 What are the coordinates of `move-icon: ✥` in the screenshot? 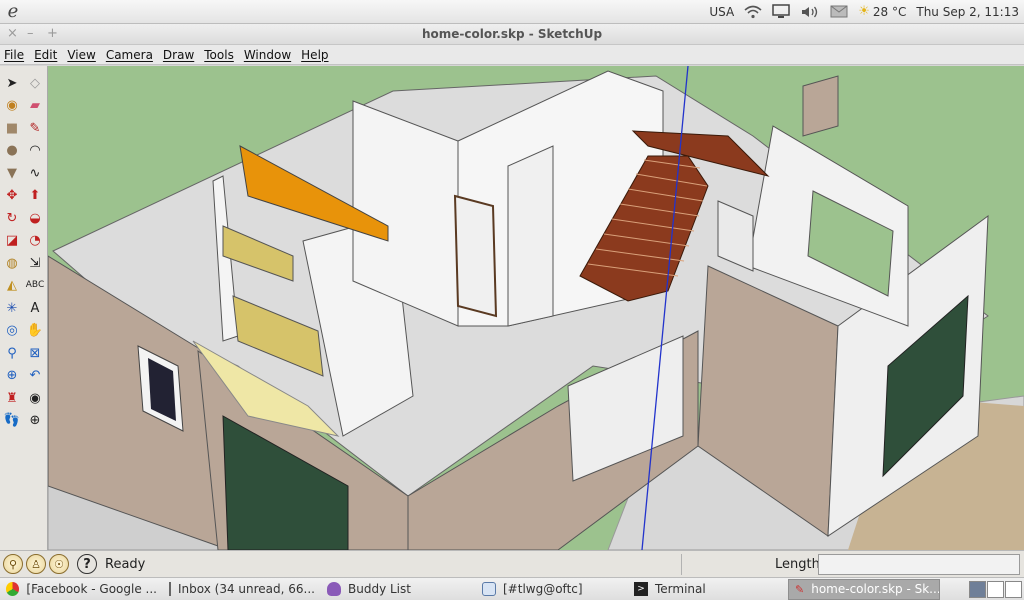 It's located at (12, 196).